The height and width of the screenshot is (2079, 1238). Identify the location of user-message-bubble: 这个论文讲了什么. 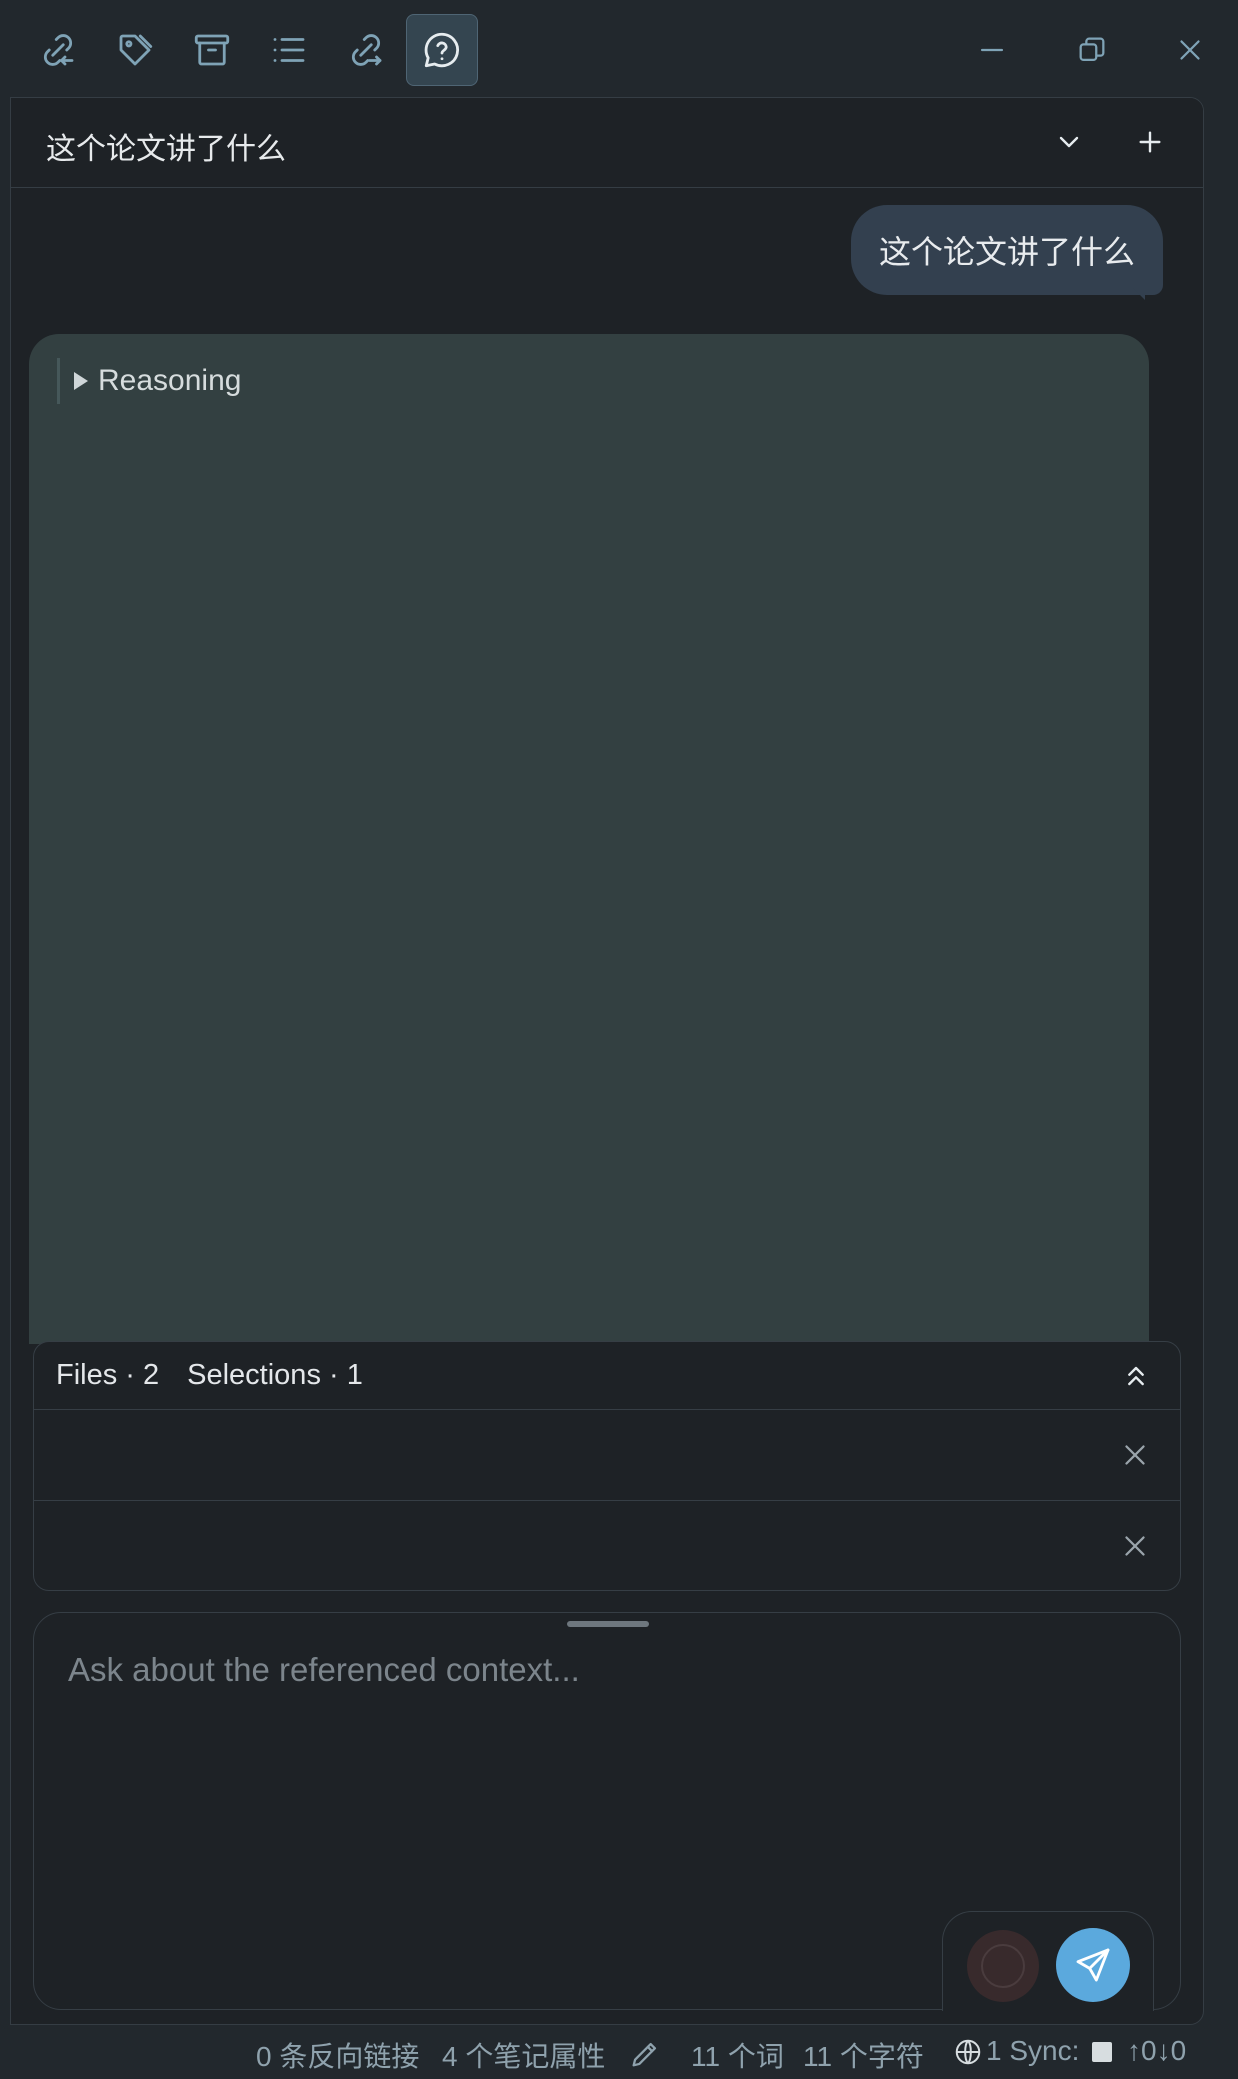
(1006, 250).